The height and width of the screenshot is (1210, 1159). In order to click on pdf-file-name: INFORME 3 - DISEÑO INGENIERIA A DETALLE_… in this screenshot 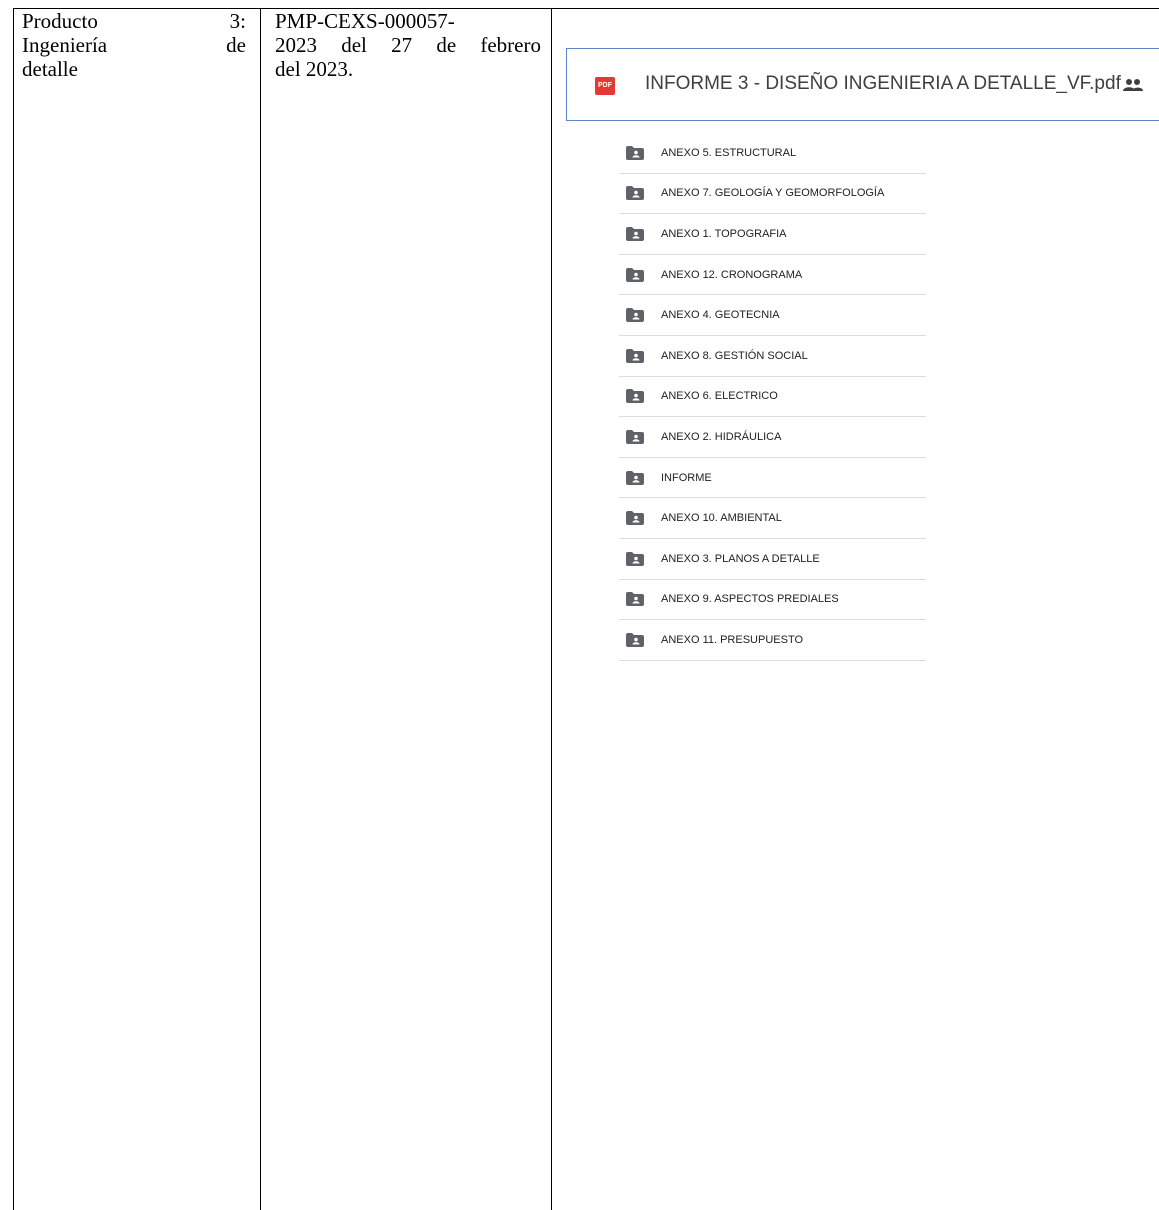, I will do `click(883, 84)`.